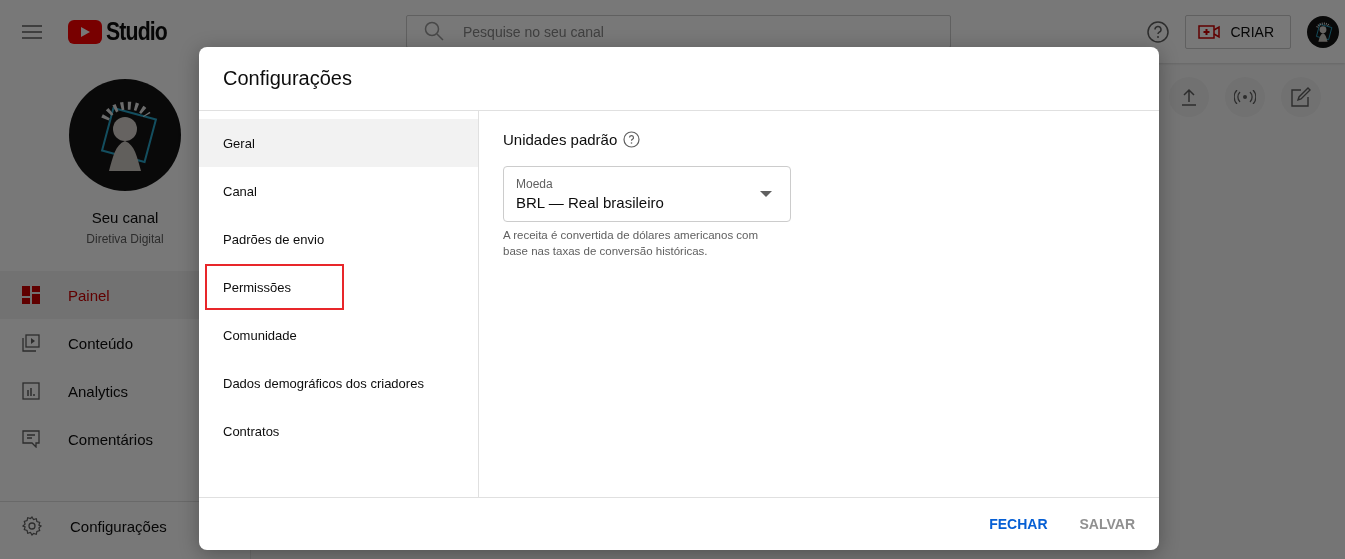 The width and height of the screenshot is (1345, 559). I want to click on section-title: Unidades padrão, so click(560, 139).